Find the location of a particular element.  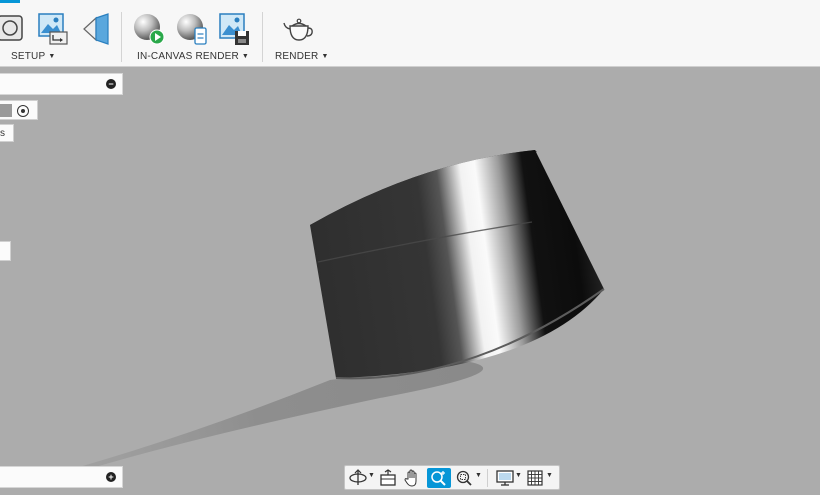

in-canvas-render-button is located at coordinates (149, 29).